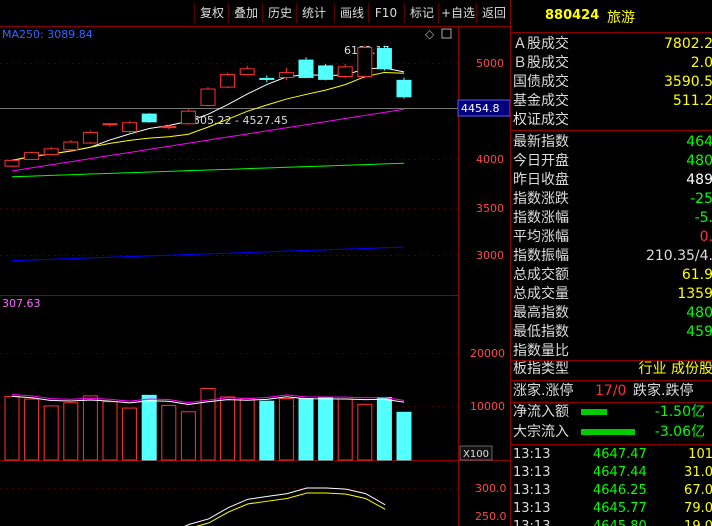  I want to click on quote-row: 最高指数 480, so click(611, 313).